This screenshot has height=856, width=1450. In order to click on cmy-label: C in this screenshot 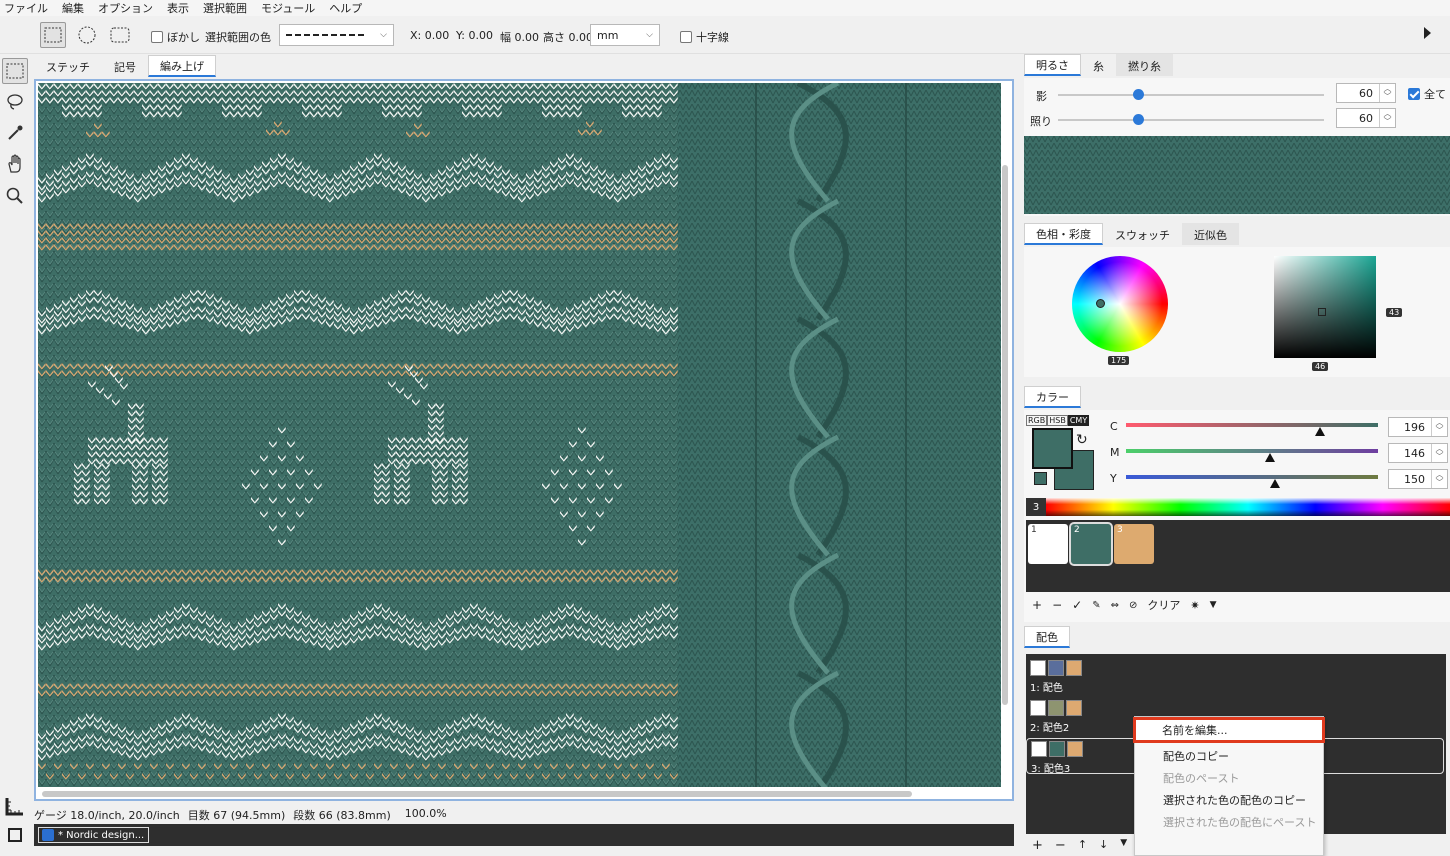, I will do `click(1114, 426)`.